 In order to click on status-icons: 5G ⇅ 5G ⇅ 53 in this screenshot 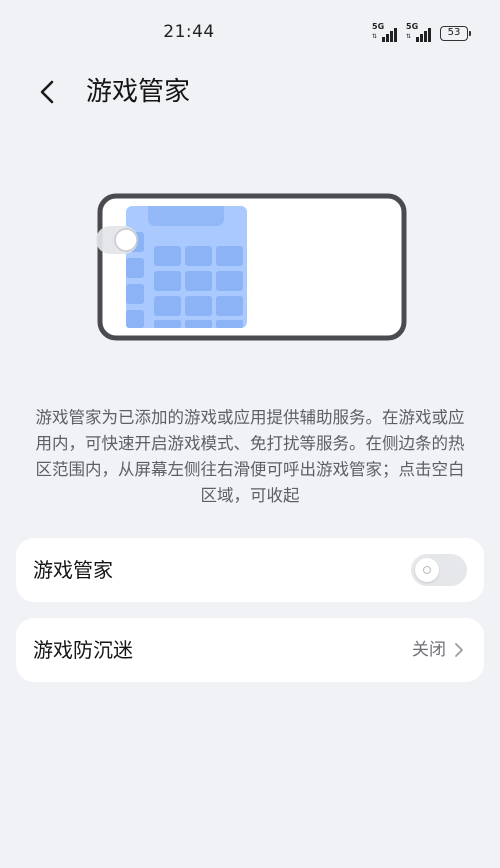, I will do `click(421, 32)`.